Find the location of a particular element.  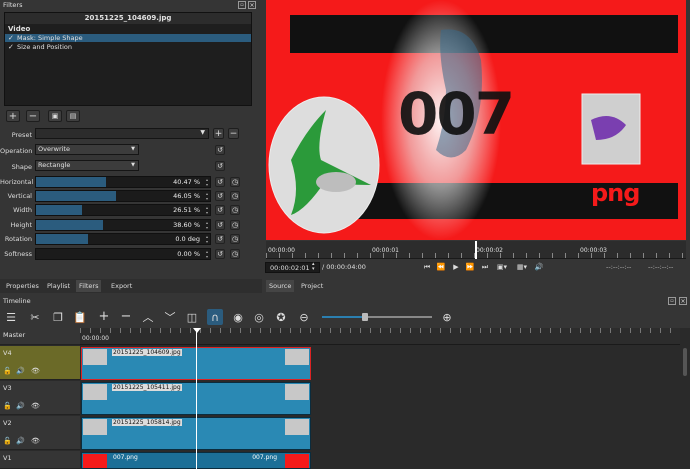

in-point-label: --:--:--:-- is located at coordinates (619, 267).